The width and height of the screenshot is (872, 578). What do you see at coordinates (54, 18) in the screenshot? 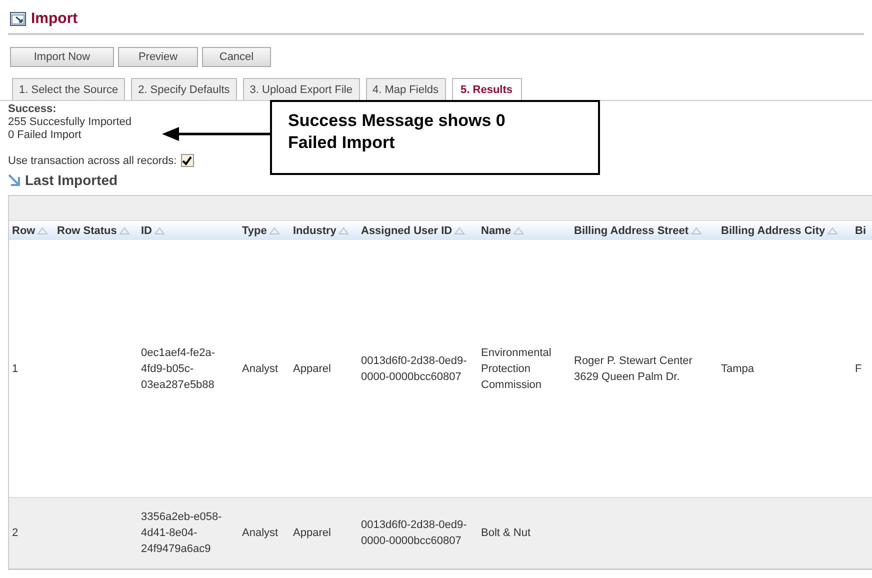
I see `page-title: Import` at bounding box center [54, 18].